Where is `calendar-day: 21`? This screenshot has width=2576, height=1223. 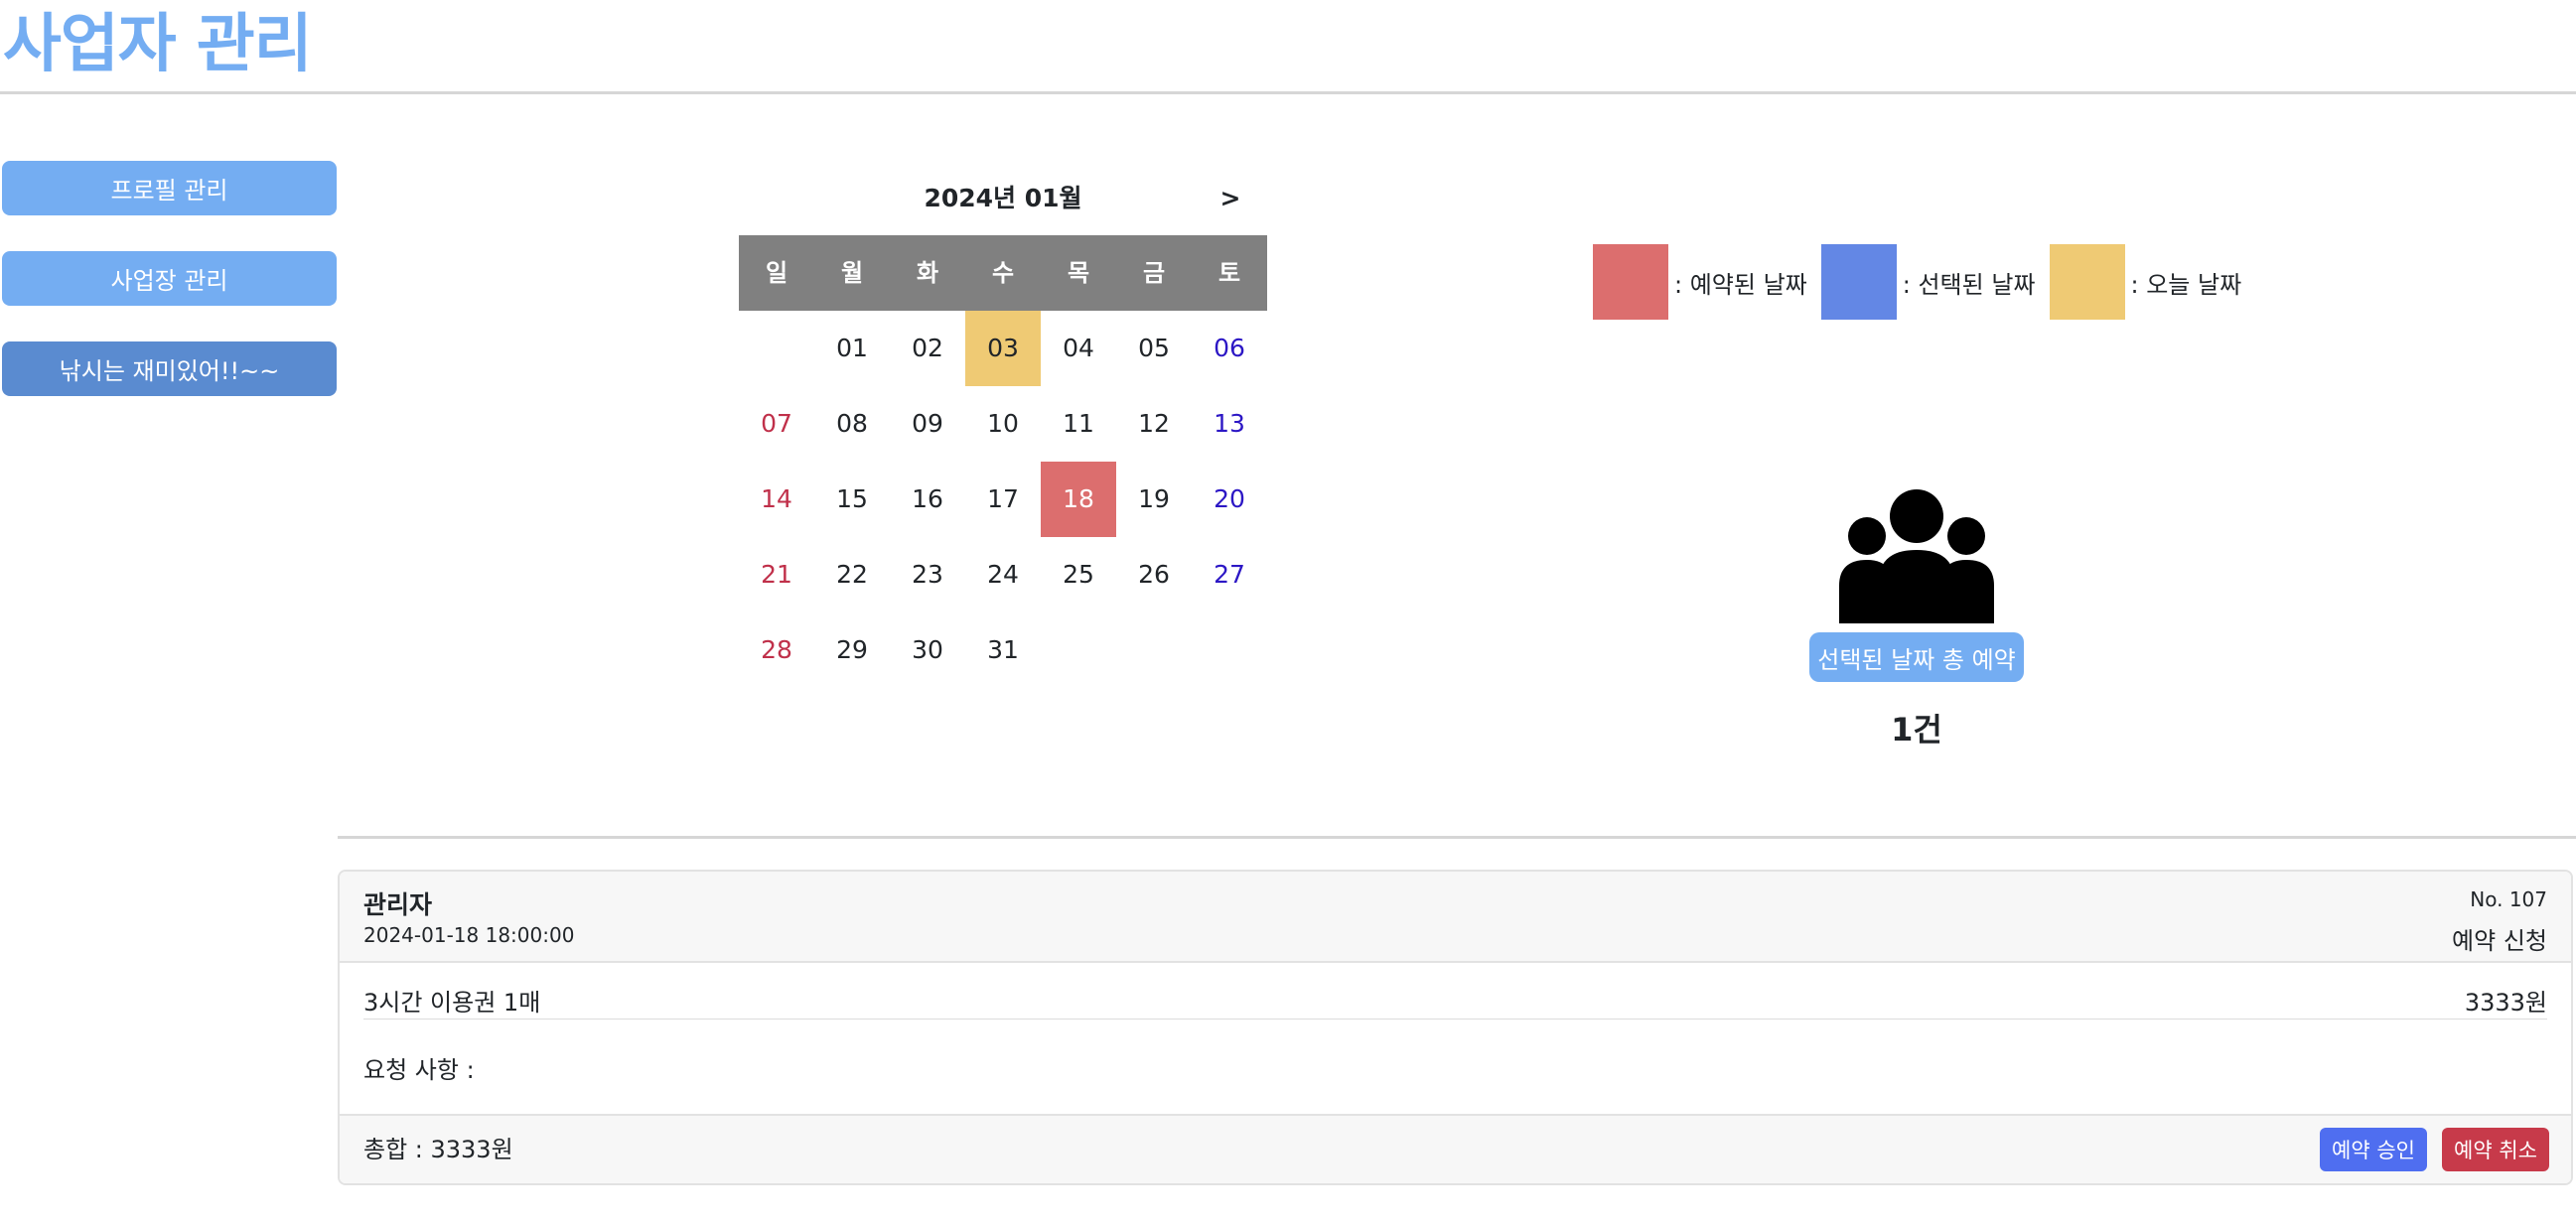 calendar-day: 21 is located at coordinates (777, 574).